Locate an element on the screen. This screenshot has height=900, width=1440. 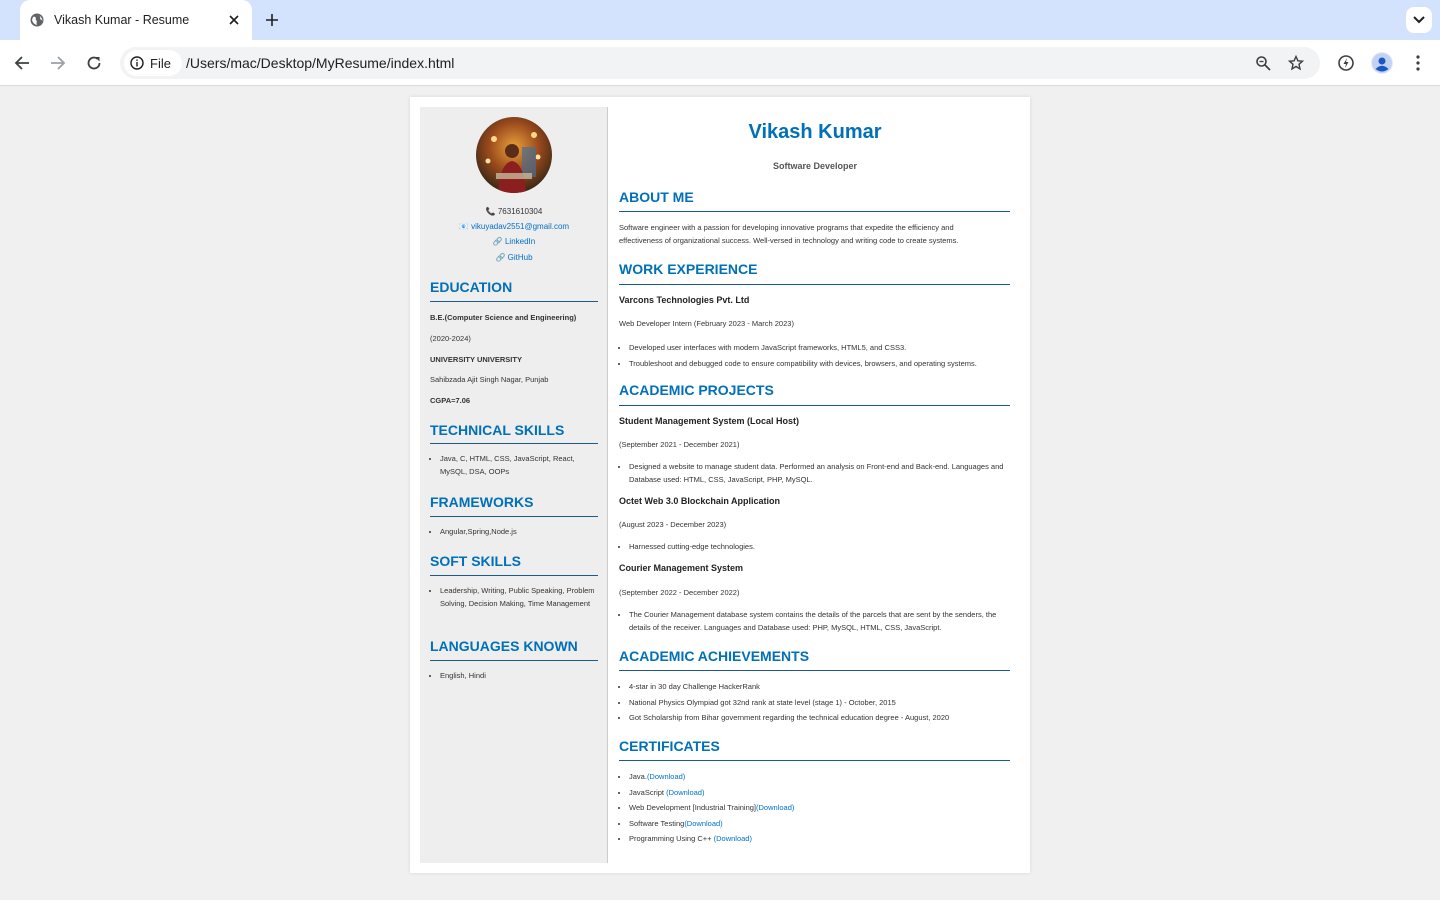
zoom-icon is located at coordinates (1263, 63).